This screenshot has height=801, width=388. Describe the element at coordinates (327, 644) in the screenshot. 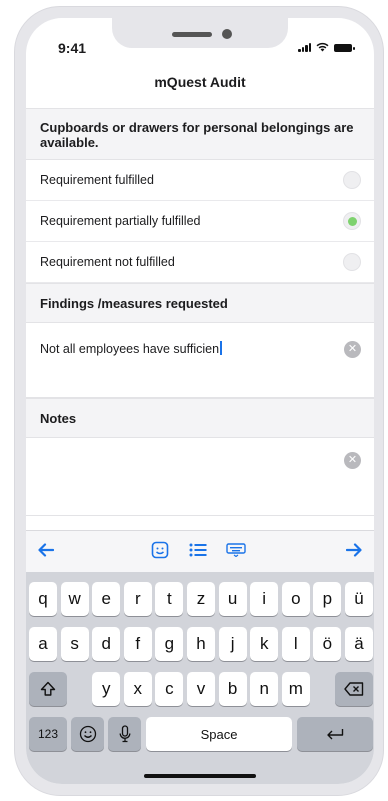

I see `key-o-umlaut: ö` at that location.